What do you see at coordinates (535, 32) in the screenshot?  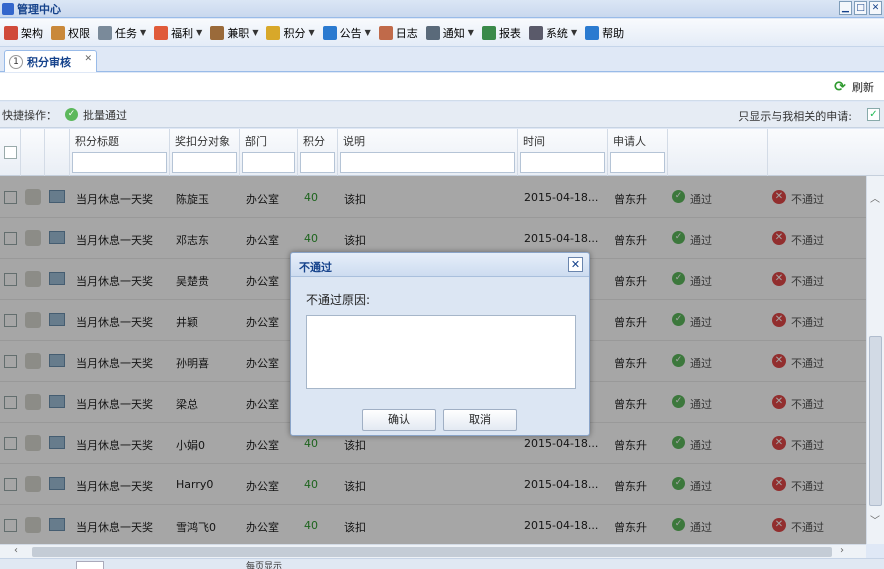 I see `system-icon` at bounding box center [535, 32].